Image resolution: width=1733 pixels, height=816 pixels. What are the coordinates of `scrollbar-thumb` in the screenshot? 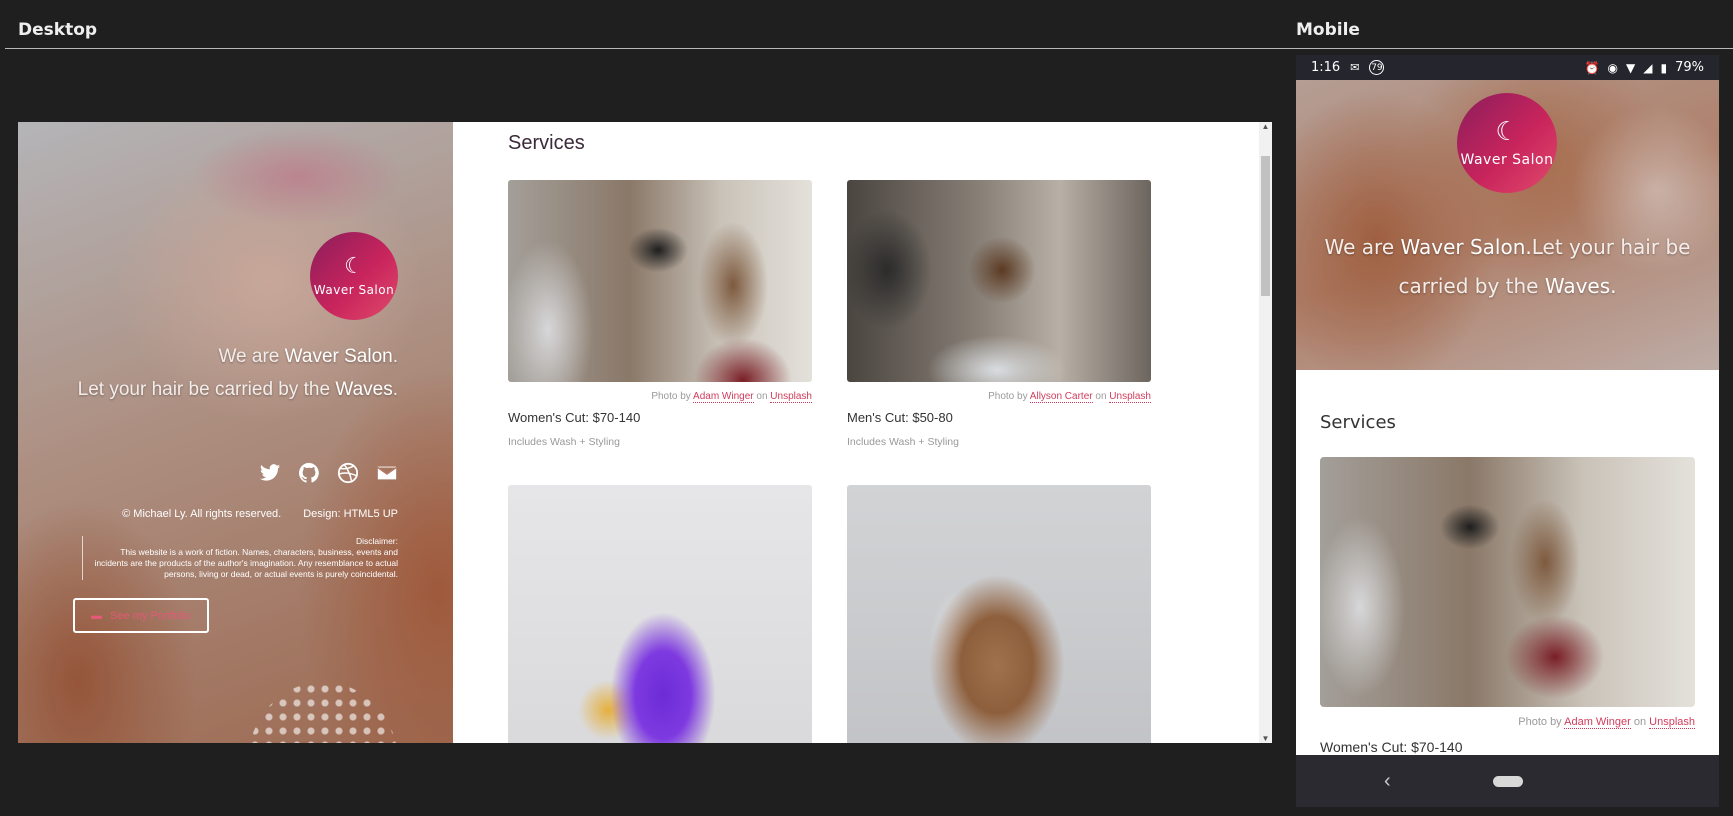 It's located at (1265, 226).